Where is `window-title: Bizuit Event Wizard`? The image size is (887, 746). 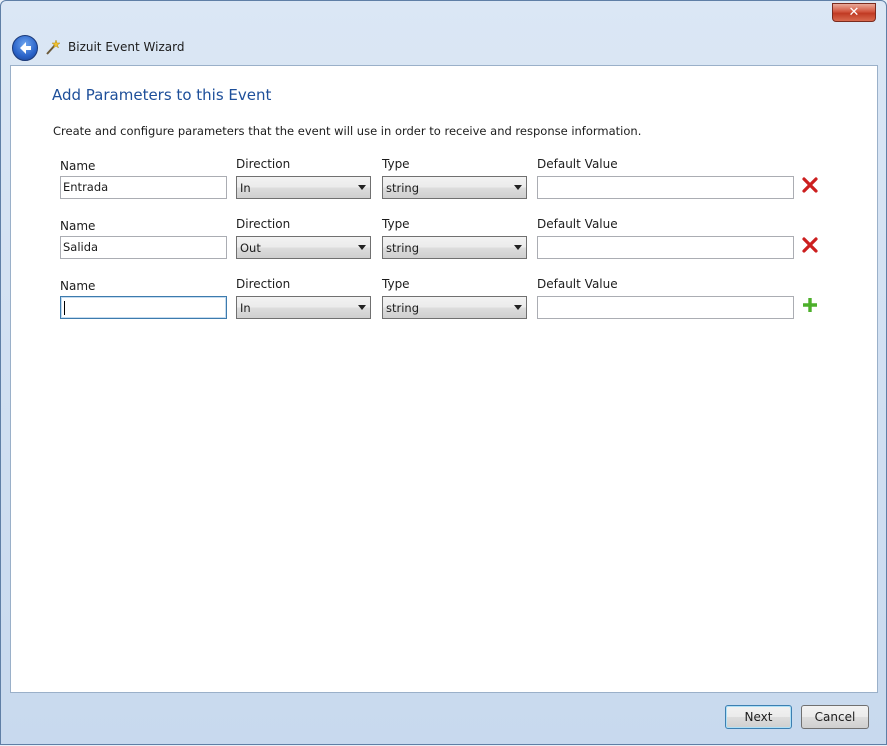 window-title: Bizuit Event Wizard is located at coordinates (126, 47).